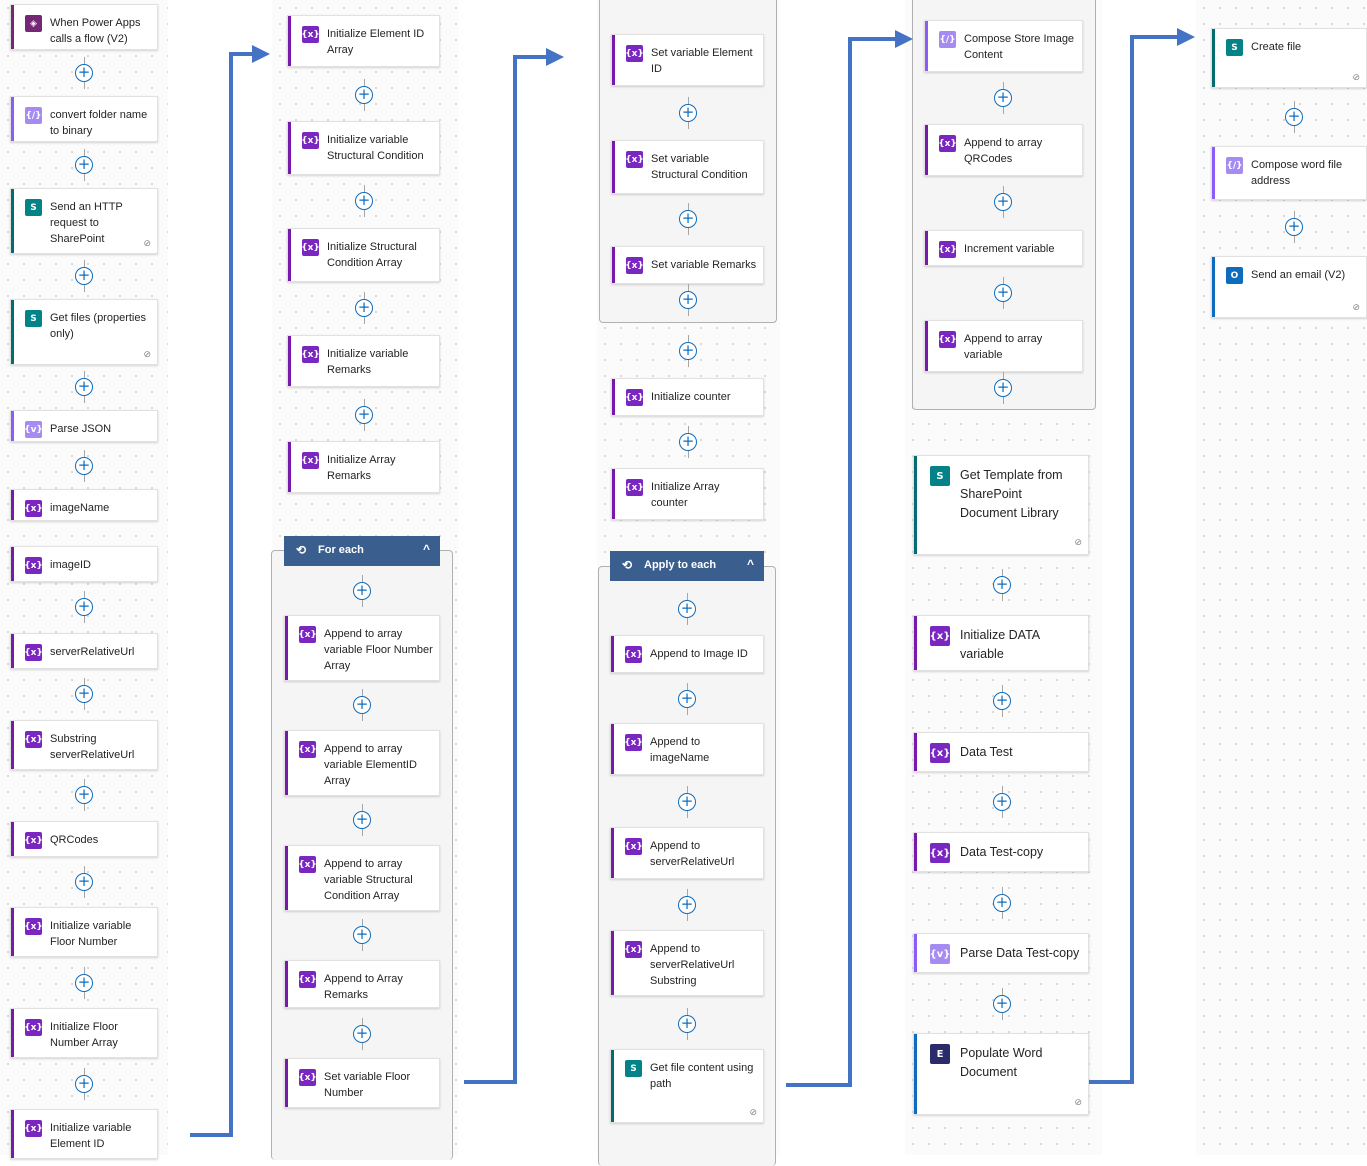  I want to click on action-card: {x} Initialize DATA variable, so click(1001, 643).